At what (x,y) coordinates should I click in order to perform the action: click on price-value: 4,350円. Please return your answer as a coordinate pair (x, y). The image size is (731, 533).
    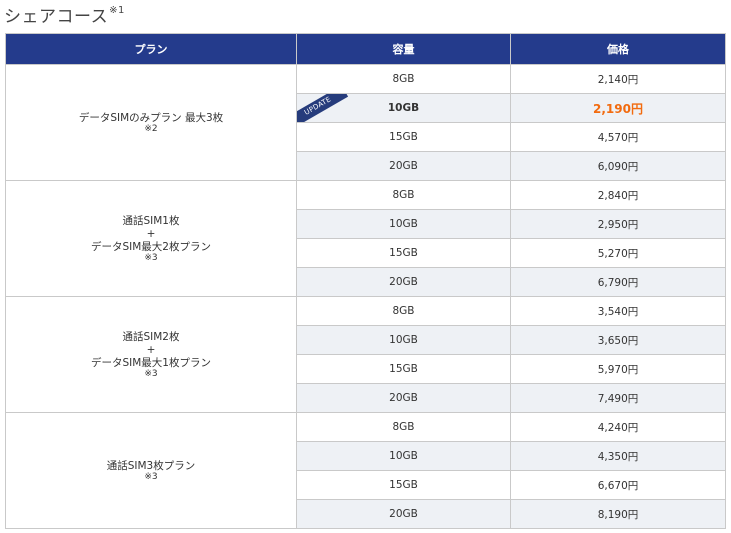
    Looking at the image, I should click on (618, 456).